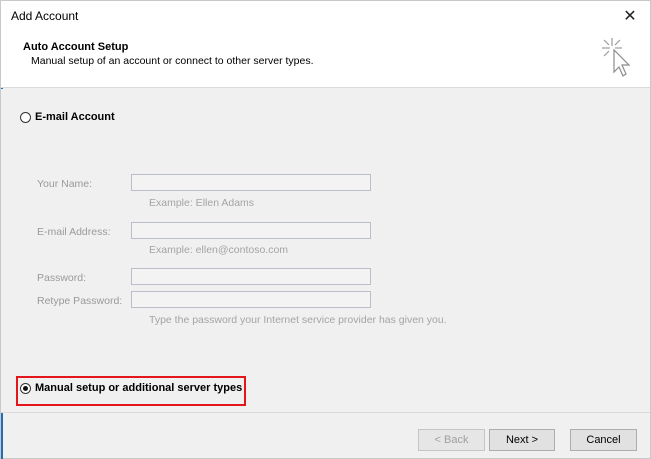  I want to click on manual-setup-label: Manual setup or additional server types, so click(139, 388).